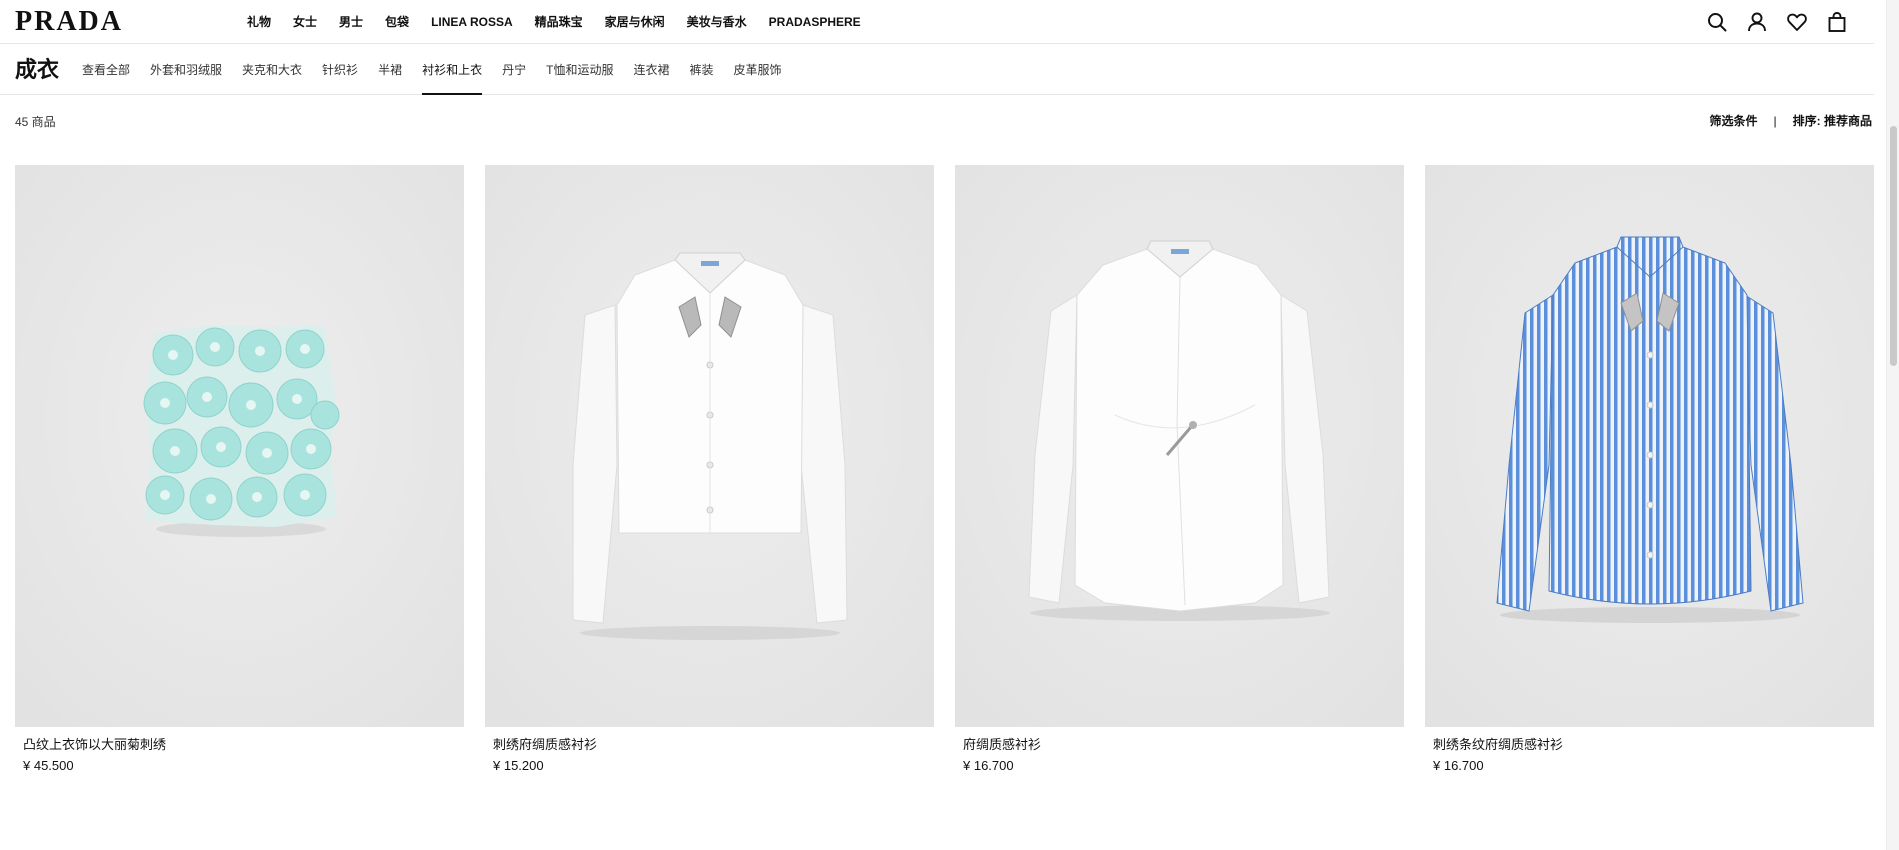 The height and width of the screenshot is (850, 1899). I want to click on subnav-tshirts-sweatshirts: T恤和运动服, so click(579, 70).